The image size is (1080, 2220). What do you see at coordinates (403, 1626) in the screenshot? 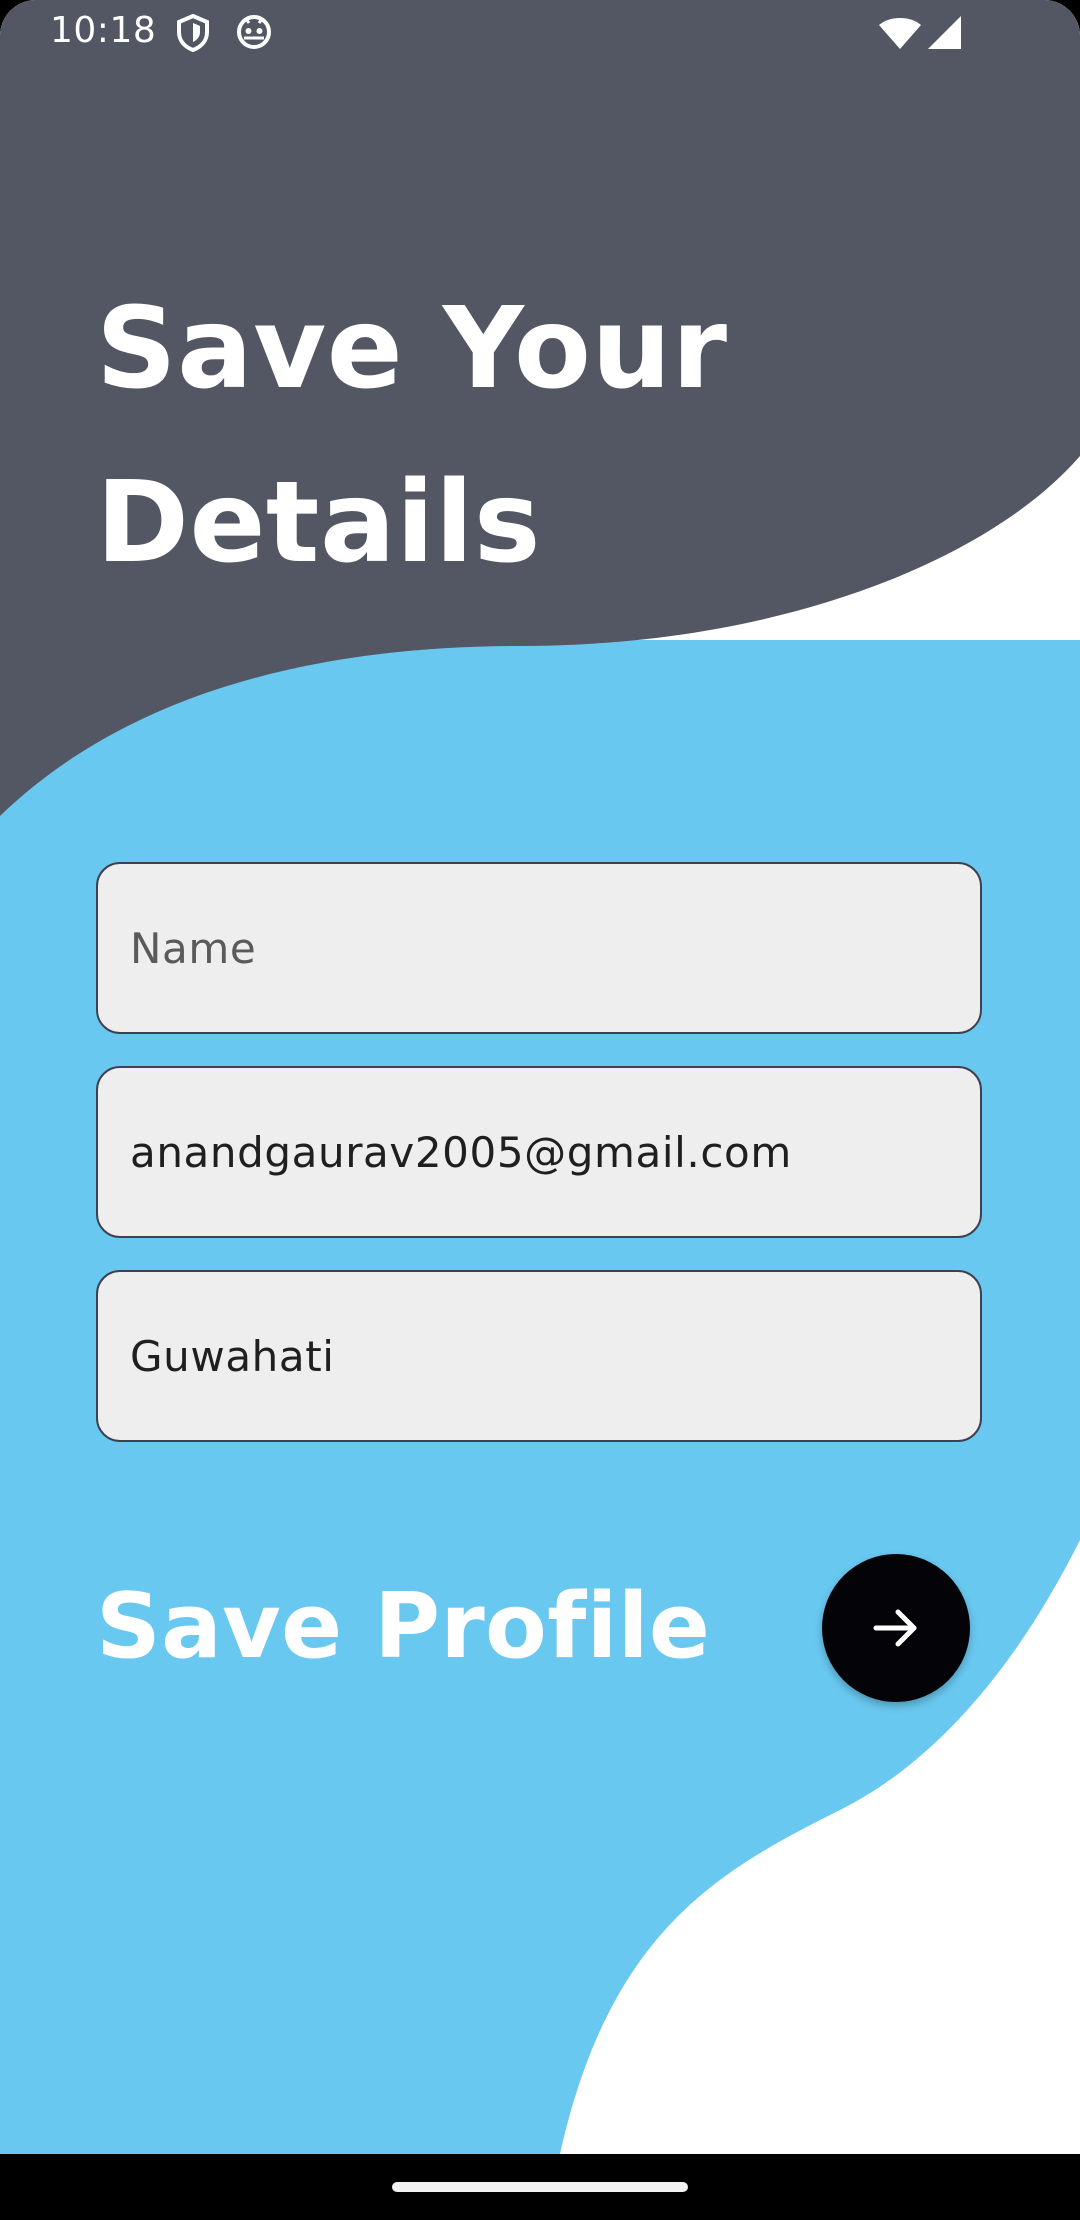
I see `save-profile-label: Save Profile` at bounding box center [403, 1626].